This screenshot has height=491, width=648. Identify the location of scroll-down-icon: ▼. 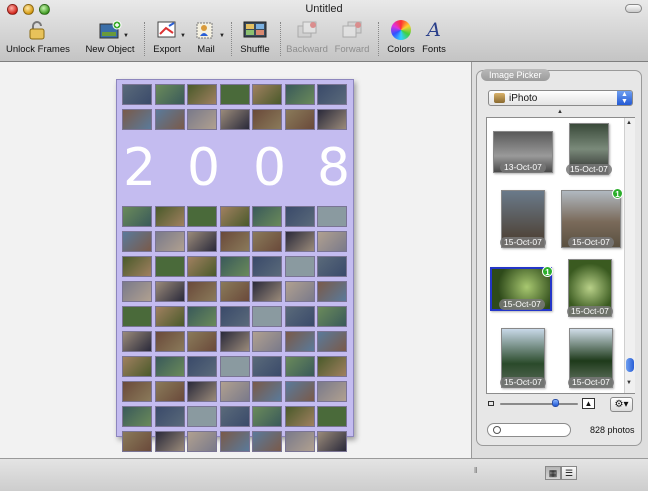
(629, 383).